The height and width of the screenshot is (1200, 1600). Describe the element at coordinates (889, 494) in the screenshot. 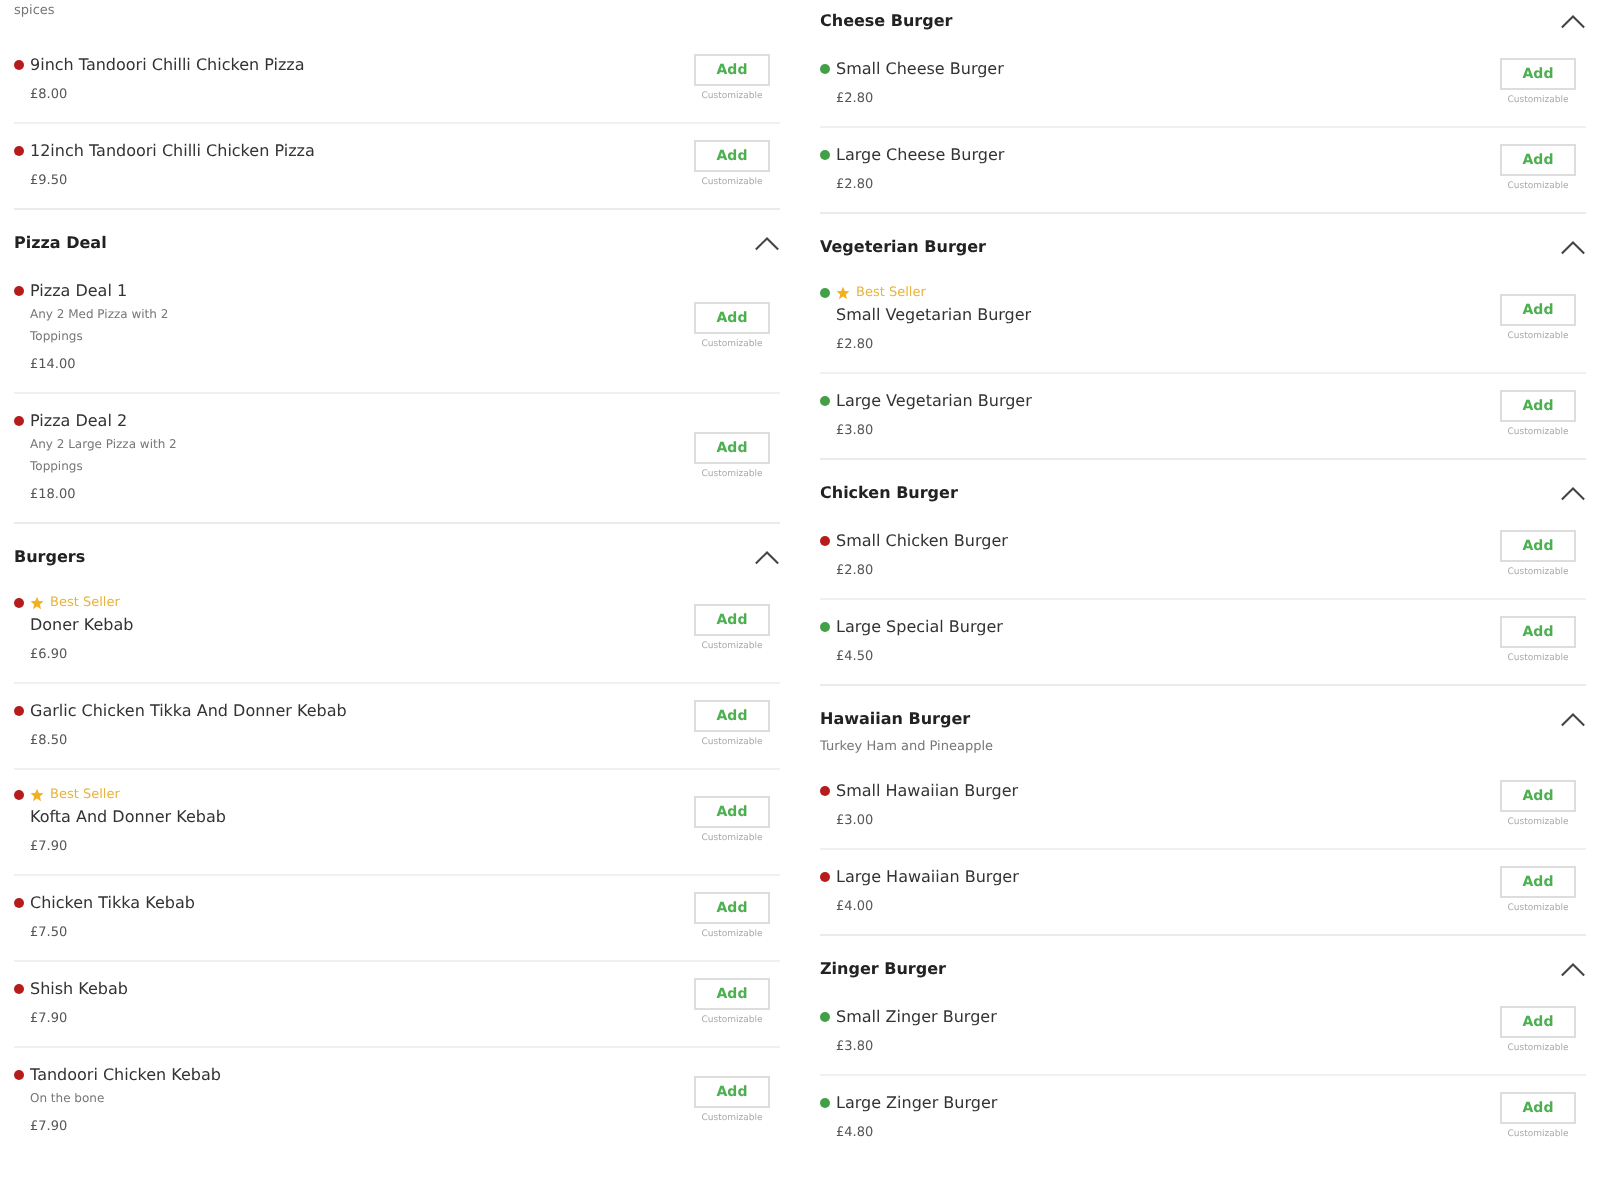

I see `section-title: Chicken Burger` at that location.